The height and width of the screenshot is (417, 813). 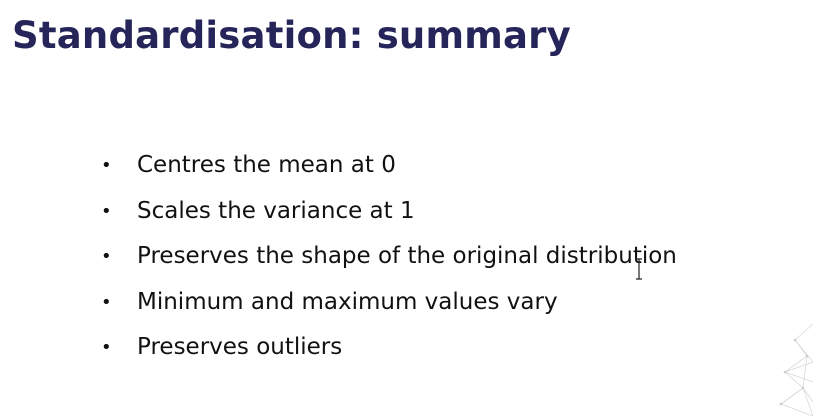 I want to click on bullet-item-variance: • Scales the variance at 1, so click(x=388, y=212).